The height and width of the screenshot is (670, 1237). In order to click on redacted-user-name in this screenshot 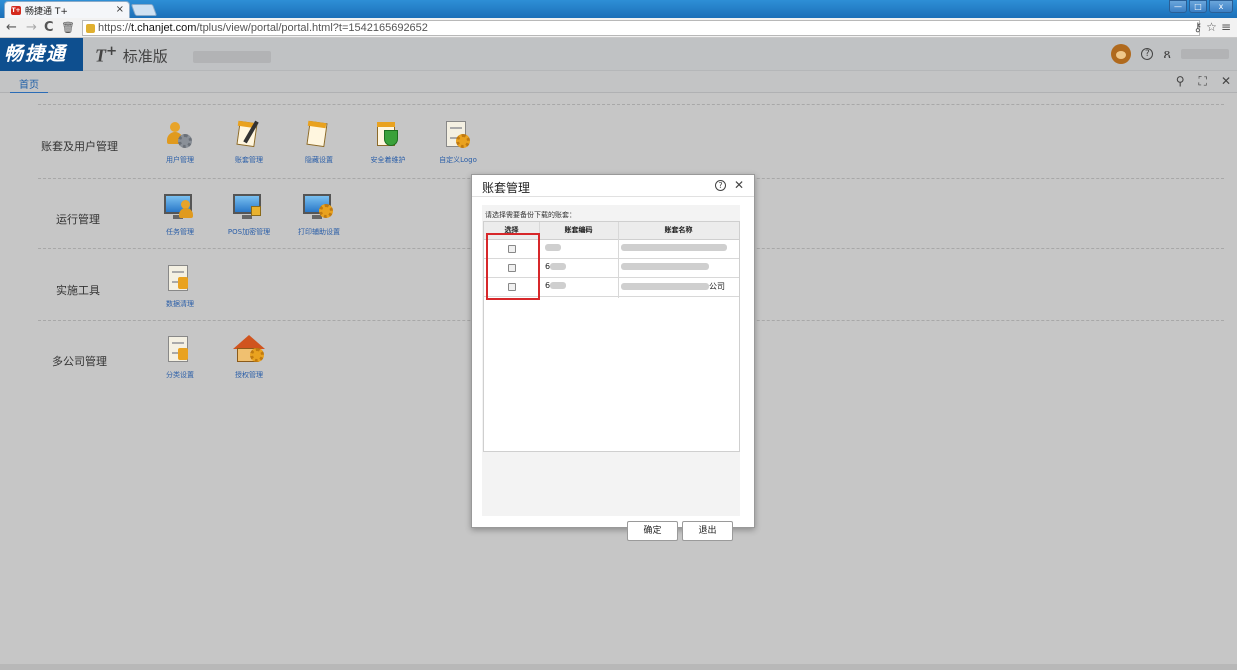, I will do `click(1205, 54)`.